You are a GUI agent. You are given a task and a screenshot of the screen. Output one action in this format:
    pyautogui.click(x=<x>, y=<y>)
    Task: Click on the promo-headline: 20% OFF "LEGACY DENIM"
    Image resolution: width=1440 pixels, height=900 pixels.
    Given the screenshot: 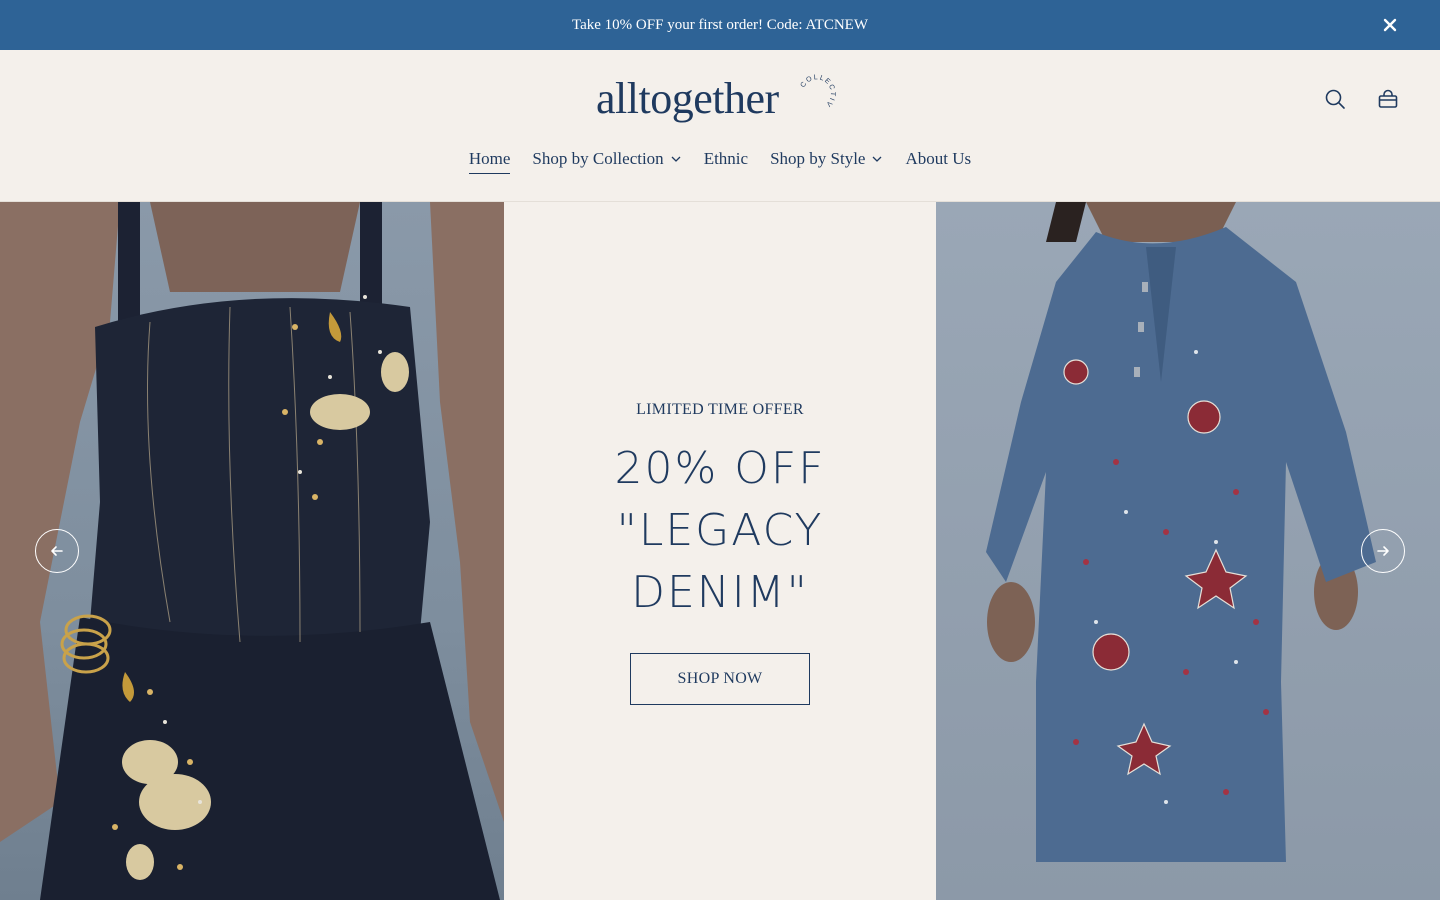 What is the action you would take?
    pyautogui.click(x=720, y=531)
    